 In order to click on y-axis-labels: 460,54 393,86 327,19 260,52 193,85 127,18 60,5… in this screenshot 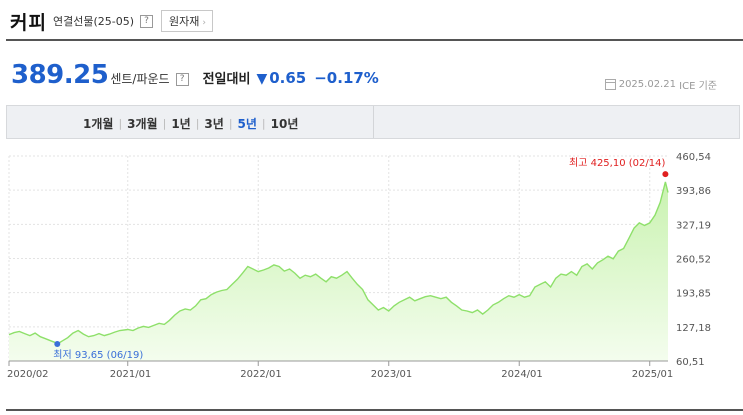, I will do `click(693, 260)`.